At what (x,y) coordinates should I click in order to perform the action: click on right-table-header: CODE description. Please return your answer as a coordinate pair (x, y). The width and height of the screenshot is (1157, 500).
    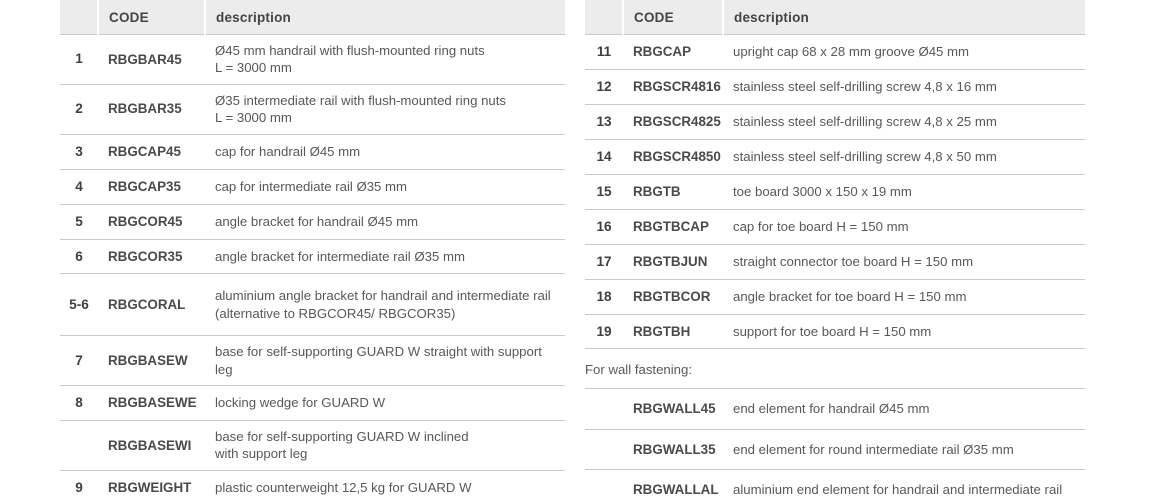
    Looking at the image, I should click on (835, 17).